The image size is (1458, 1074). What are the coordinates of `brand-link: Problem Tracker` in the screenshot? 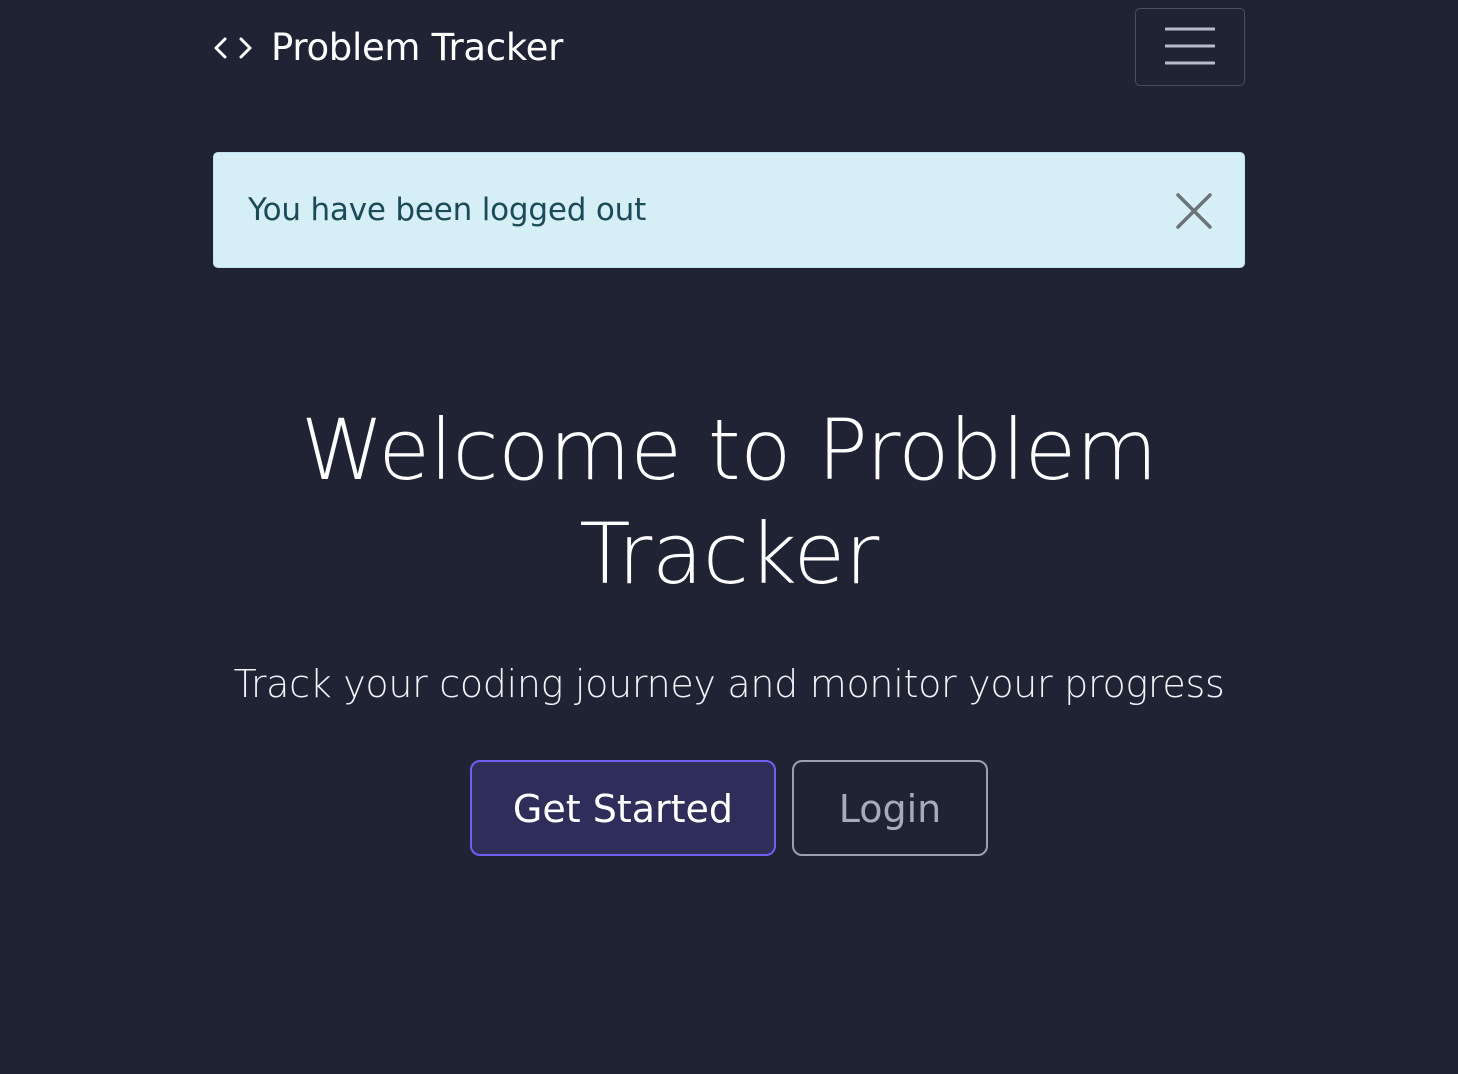 It's located at (388, 48).